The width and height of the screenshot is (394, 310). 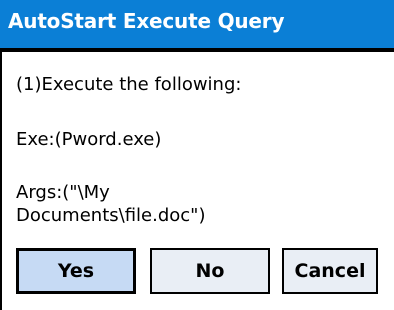 I want to click on message-line-args: Args:("\My, so click(x=63, y=192).